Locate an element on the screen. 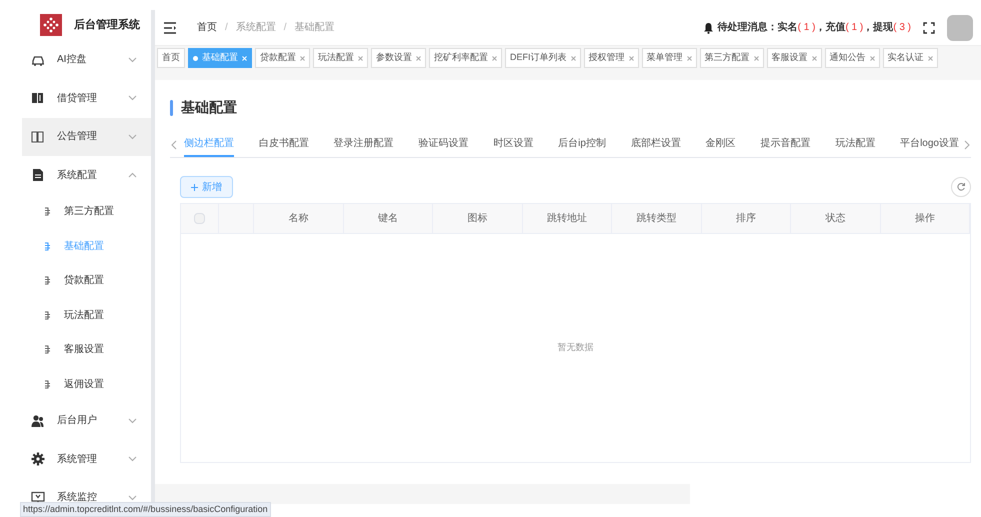 The width and height of the screenshot is (981, 517). chevron-right-icon is located at coordinates (967, 145).